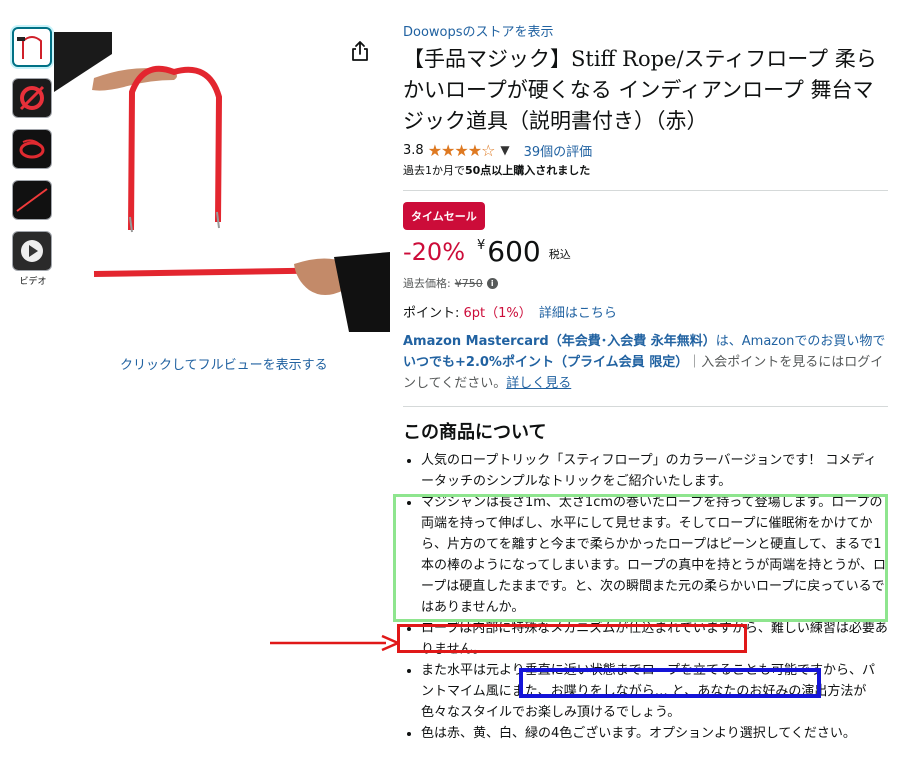 This screenshot has height=761, width=911. What do you see at coordinates (645, 311) in the screenshot?
I see `points-row: ポイント: 6pt（1%） 詳細はこちら` at bounding box center [645, 311].